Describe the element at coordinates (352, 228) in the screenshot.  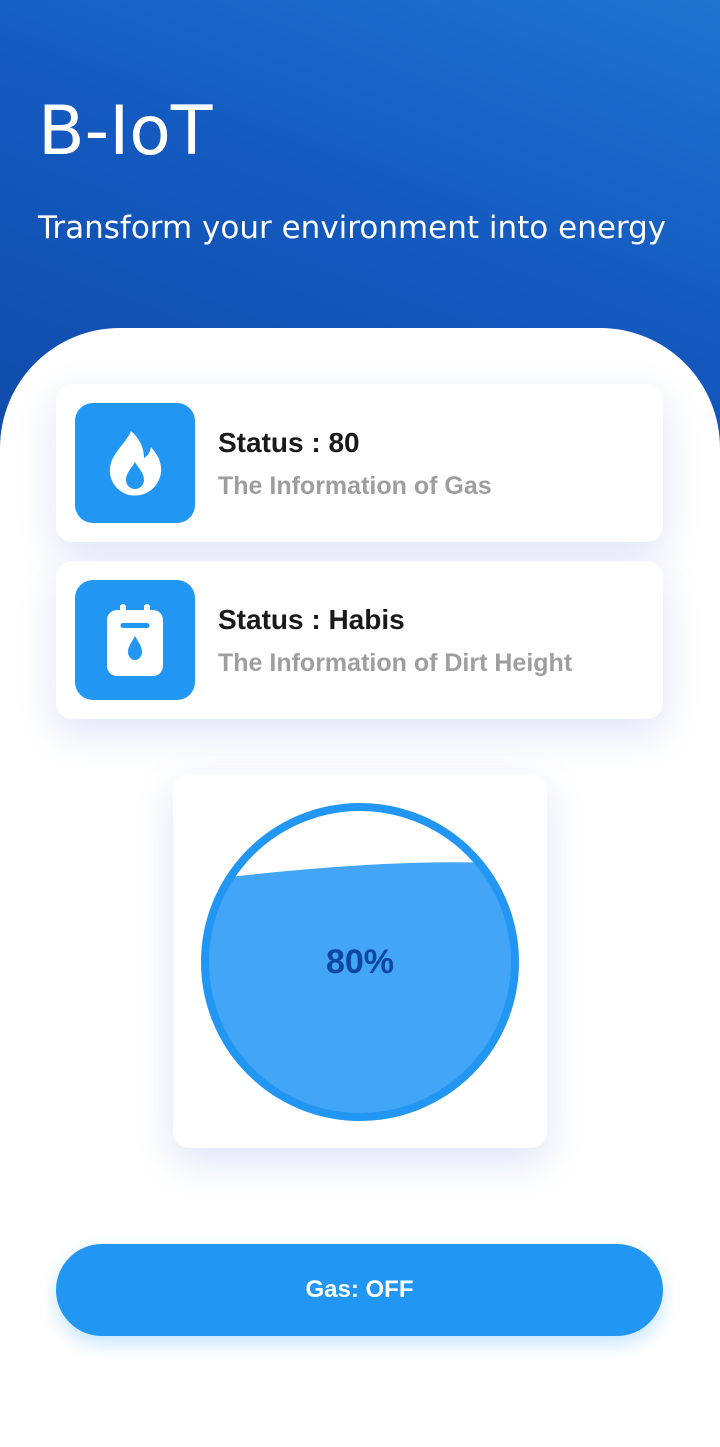
I see `app-subtitle: Transform your environment into energy` at that location.